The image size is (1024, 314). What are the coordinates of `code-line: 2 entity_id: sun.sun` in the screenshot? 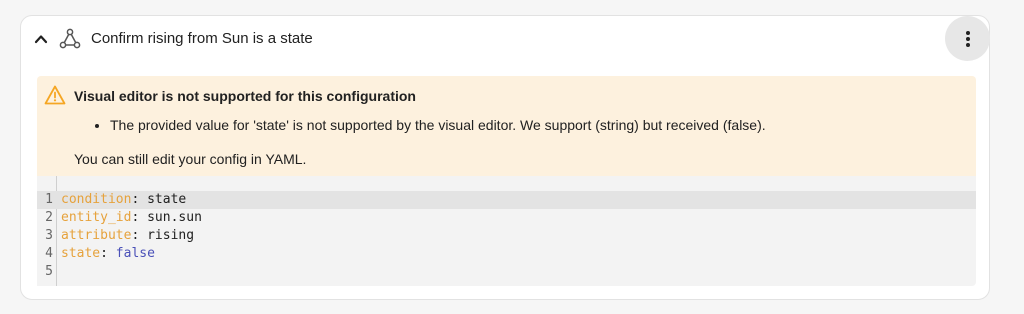 It's located at (506, 218).